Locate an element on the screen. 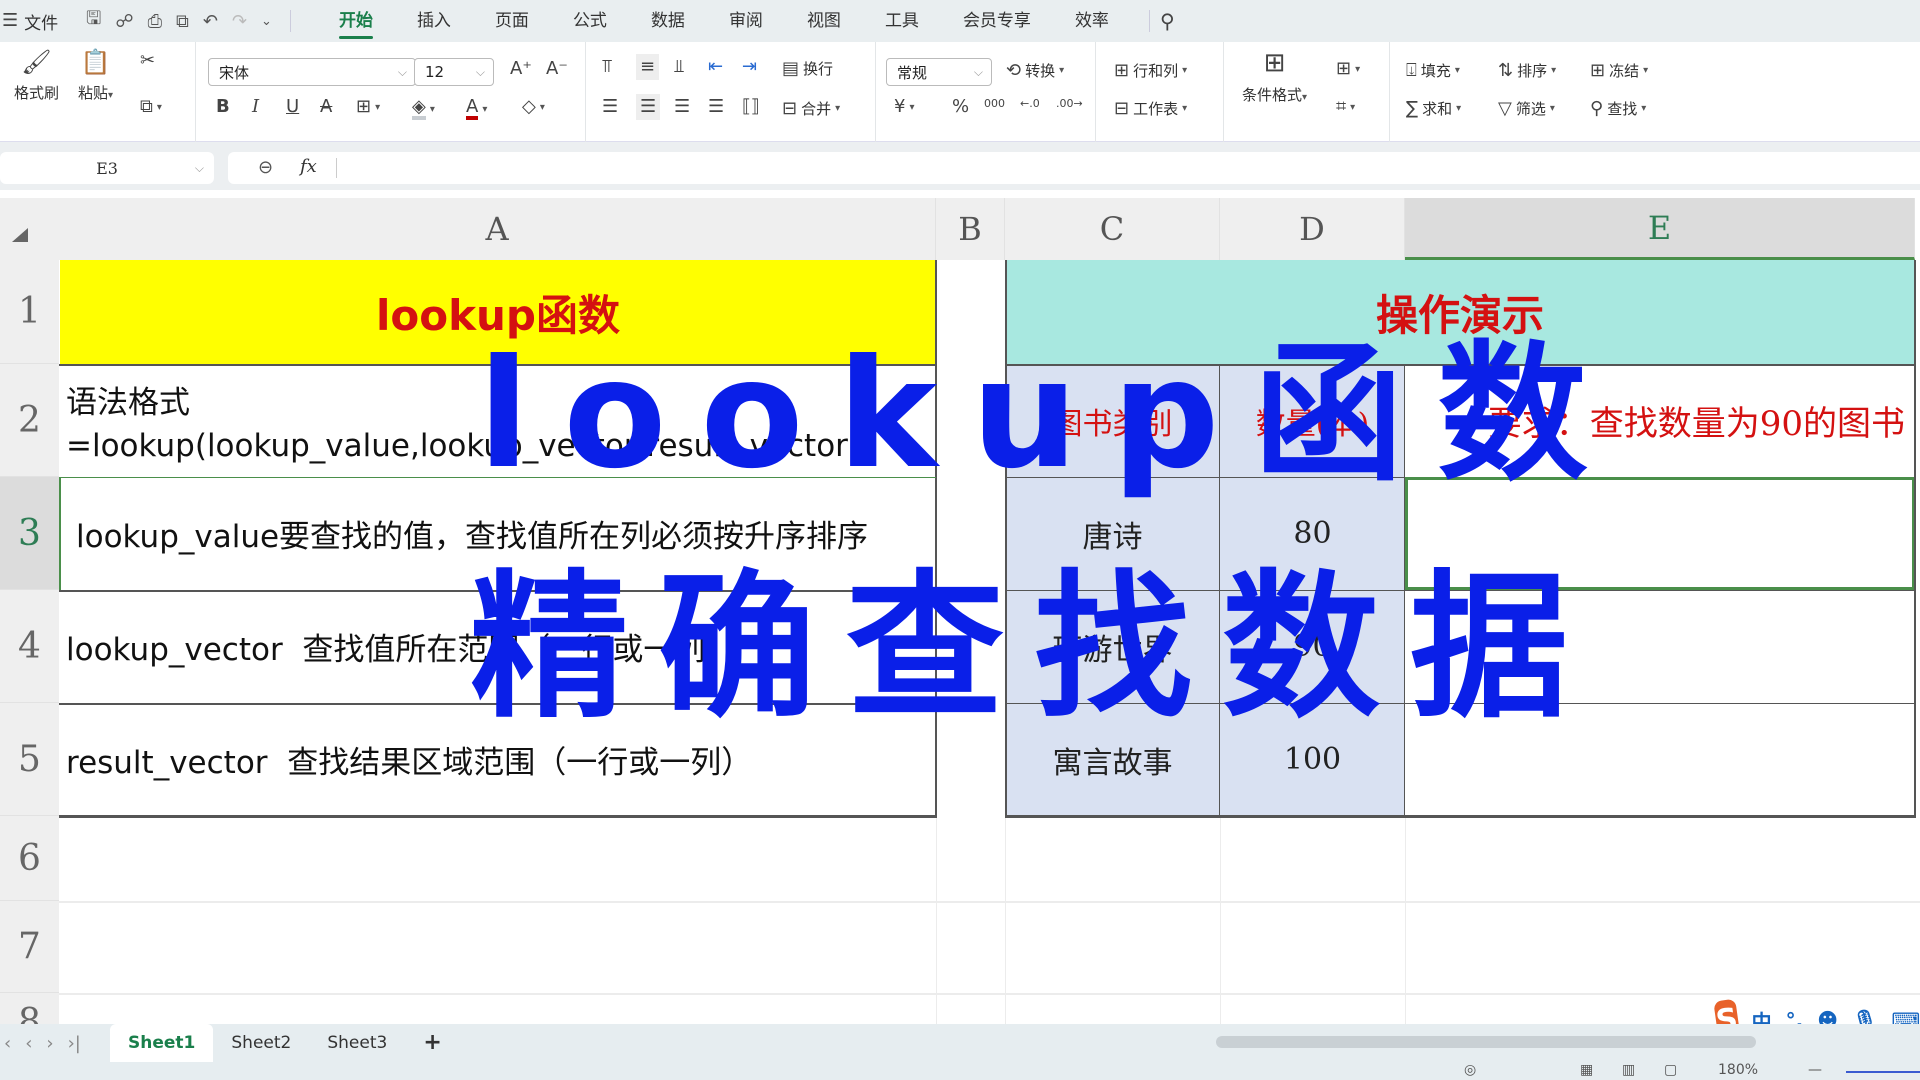  wrap-text-button: ▤ 换行 is located at coordinates (807, 68).